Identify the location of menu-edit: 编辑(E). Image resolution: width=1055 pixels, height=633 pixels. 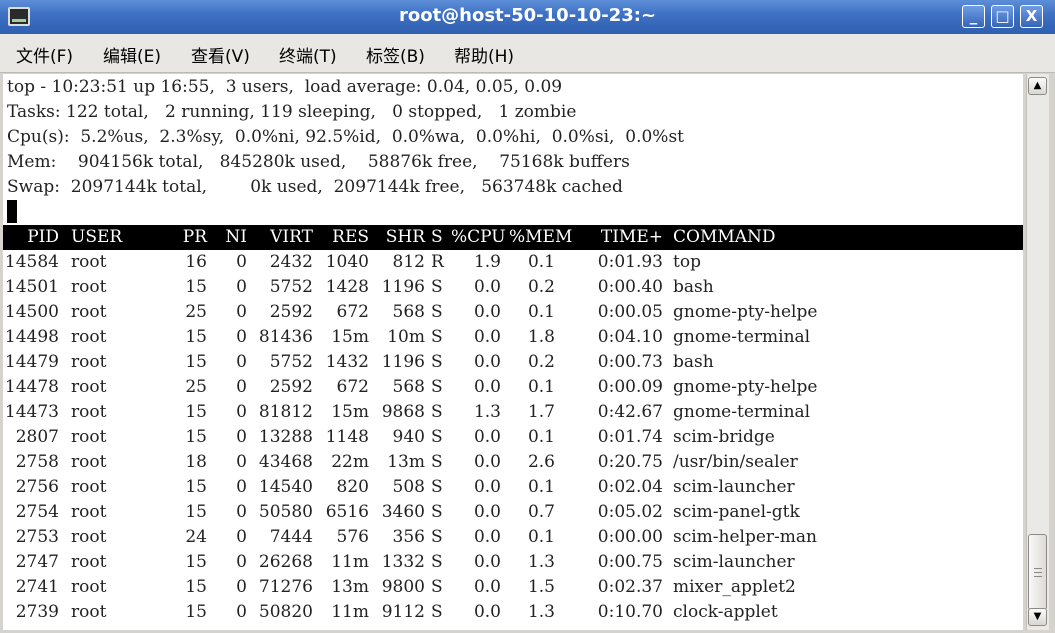
(132, 54).